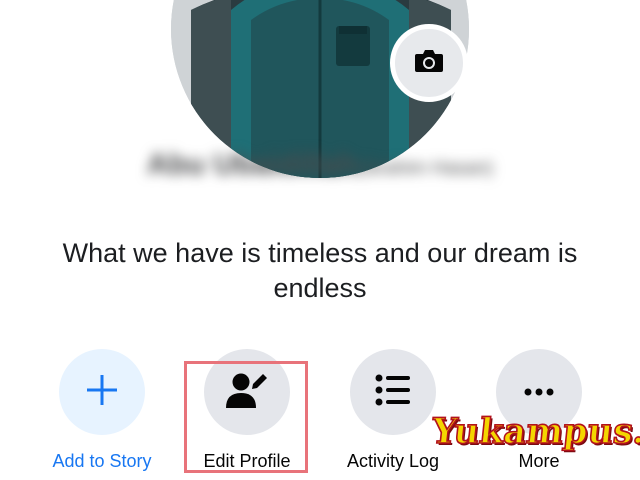 The image size is (640, 480). I want to click on profile-name: Abu Ubaidillah(Ibrahim Hasan), so click(320, 165).